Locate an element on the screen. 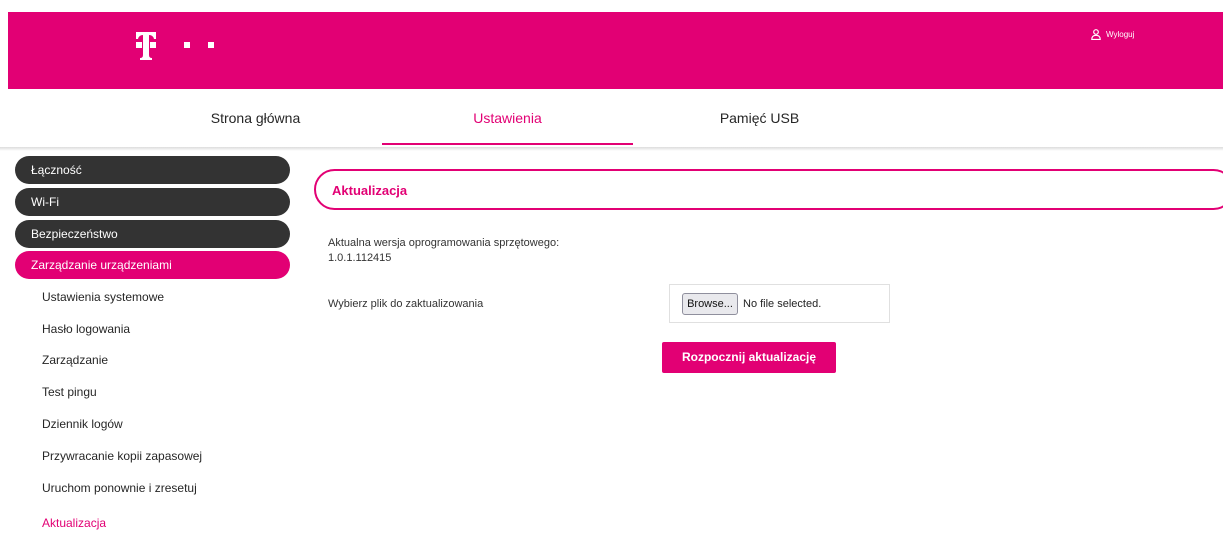  logout-button: Wyloguj is located at coordinates (1112, 34).